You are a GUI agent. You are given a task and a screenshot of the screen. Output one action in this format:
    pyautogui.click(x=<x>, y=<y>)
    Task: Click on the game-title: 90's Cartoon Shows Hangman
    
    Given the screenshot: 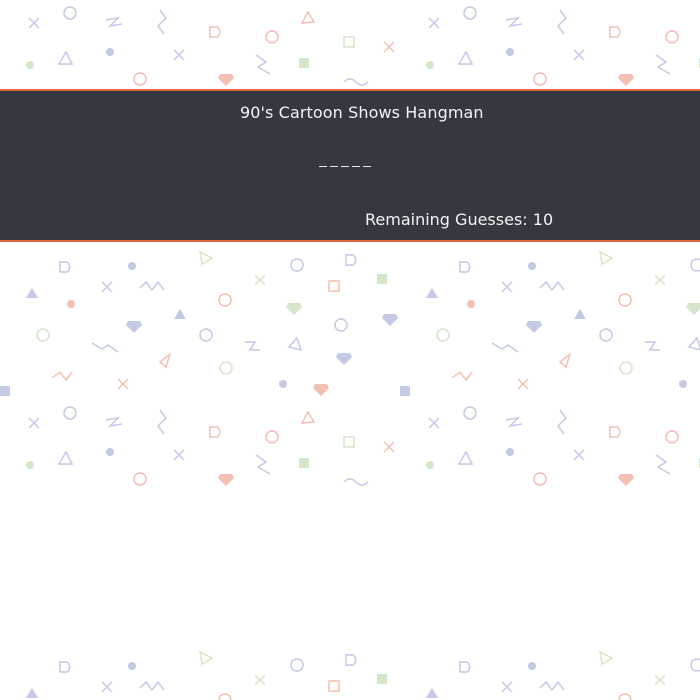 What is the action you would take?
    pyautogui.click(x=362, y=112)
    